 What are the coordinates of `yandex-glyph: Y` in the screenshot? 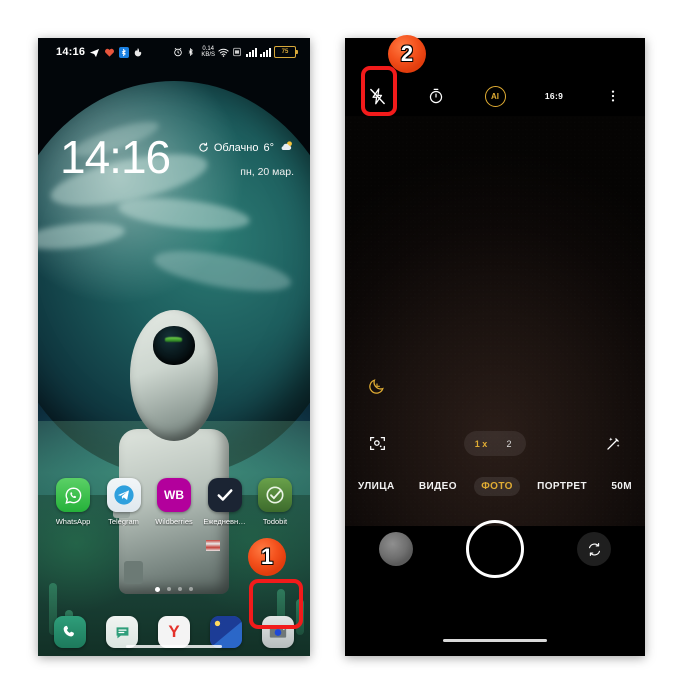 It's located at (174, 631).